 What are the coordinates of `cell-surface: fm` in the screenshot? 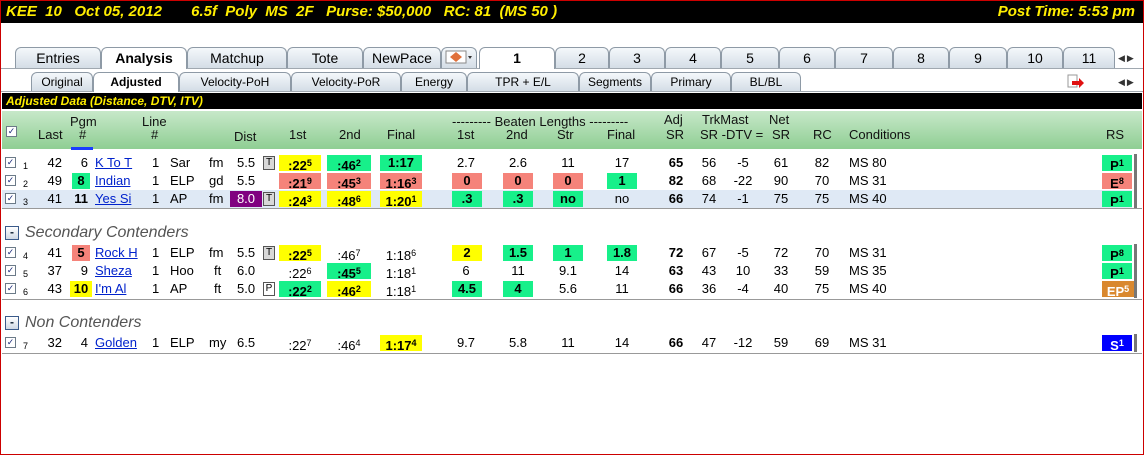 It's located at (216, 162).